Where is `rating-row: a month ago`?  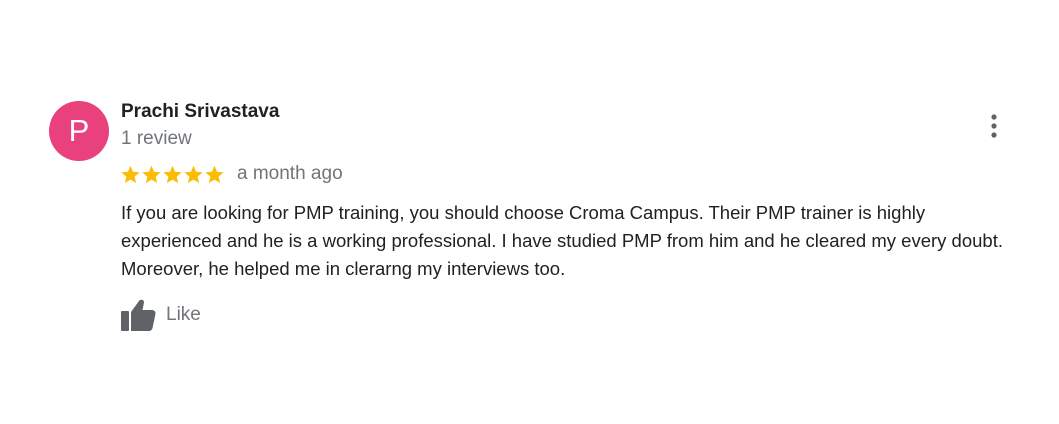 rating-row: a month ago is located at coordinates (231, 174).